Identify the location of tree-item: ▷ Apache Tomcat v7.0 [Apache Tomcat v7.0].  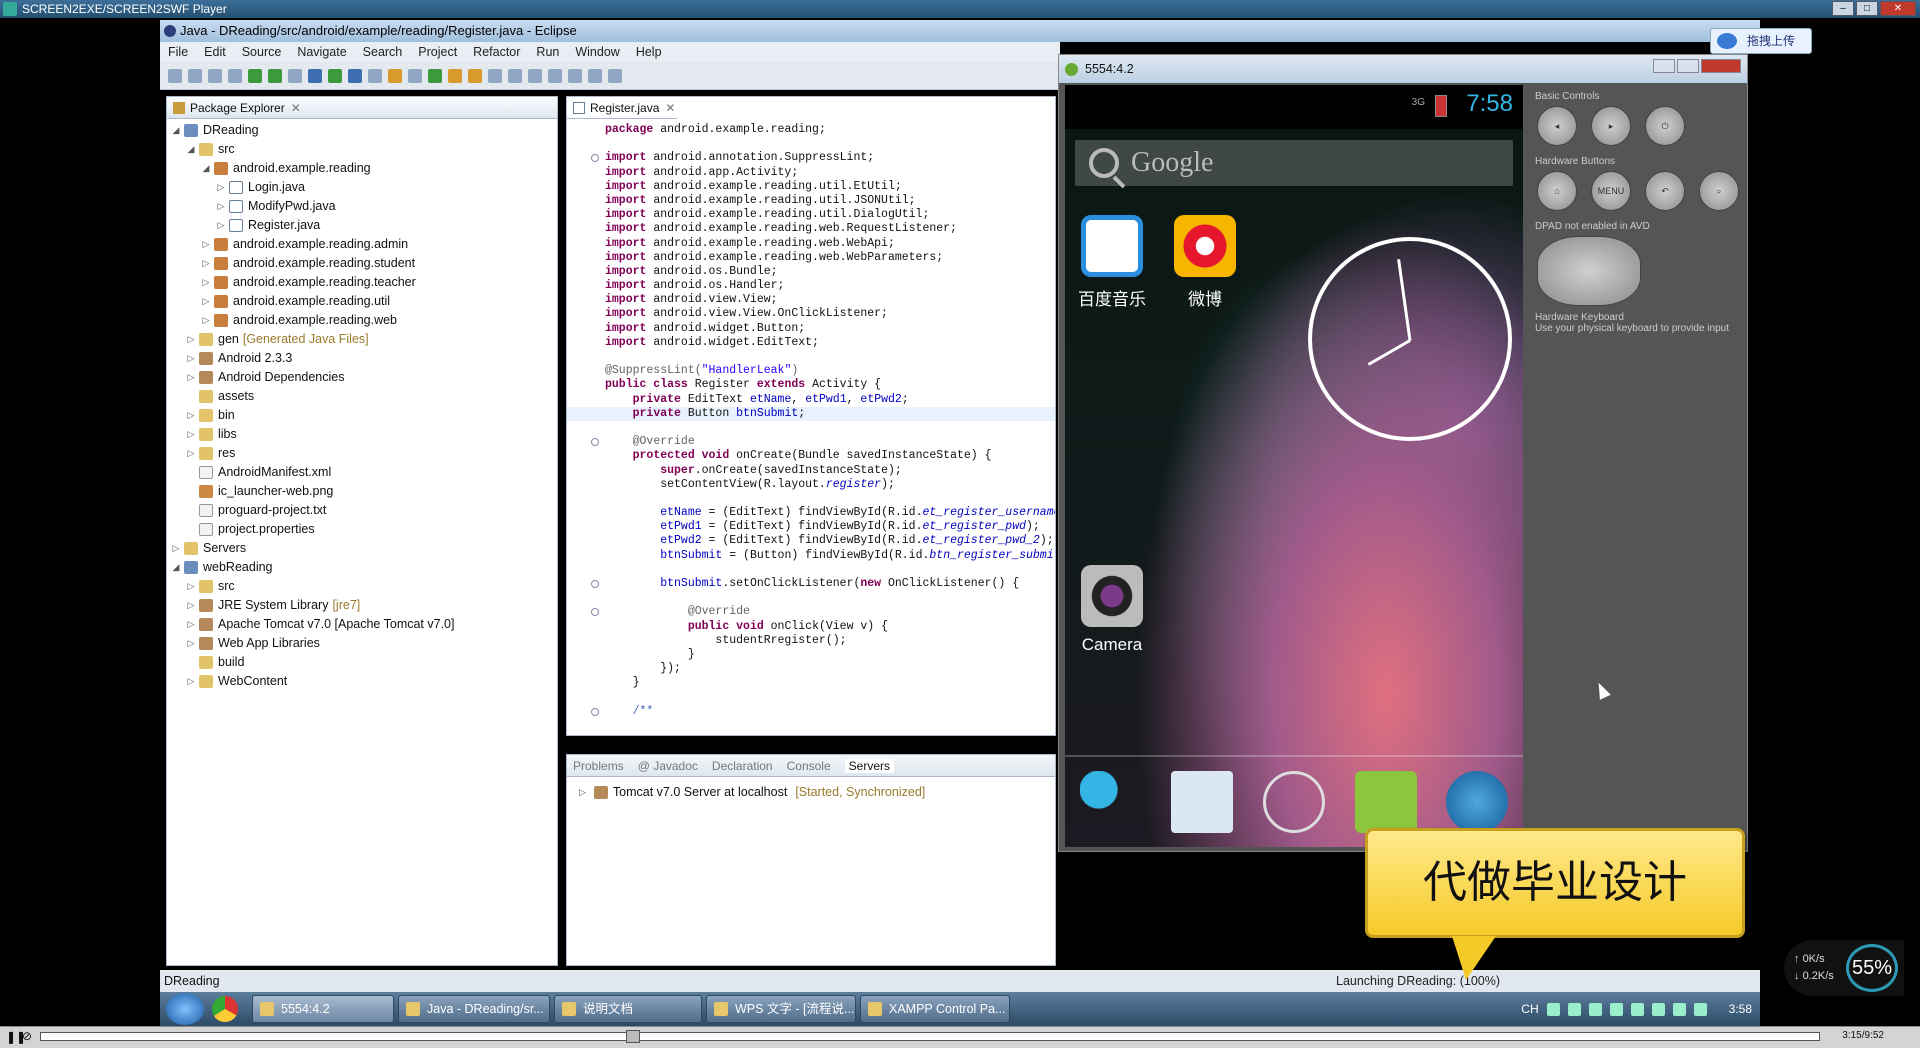
(362, 624).